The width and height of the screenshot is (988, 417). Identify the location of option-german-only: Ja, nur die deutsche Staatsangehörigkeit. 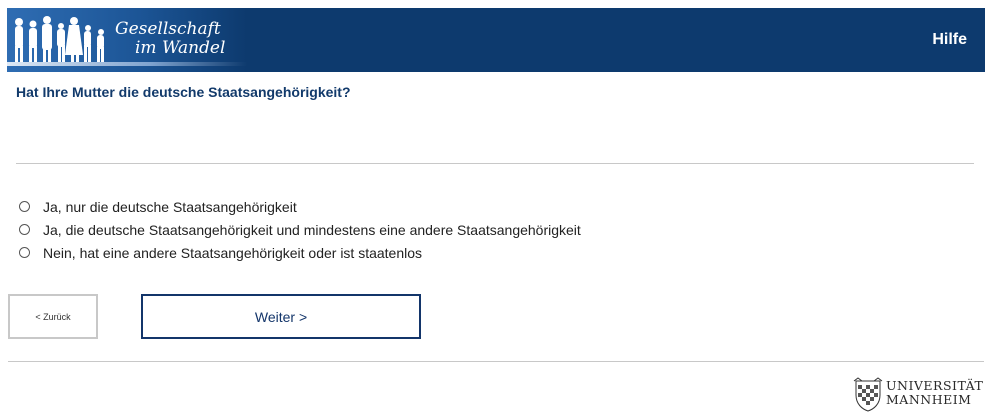
(300, 206).